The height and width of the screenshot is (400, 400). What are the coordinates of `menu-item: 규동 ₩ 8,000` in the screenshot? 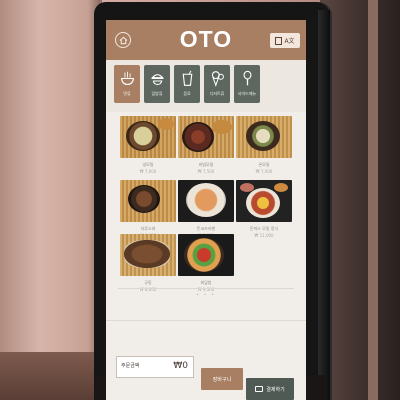 It's located at (148, 263).